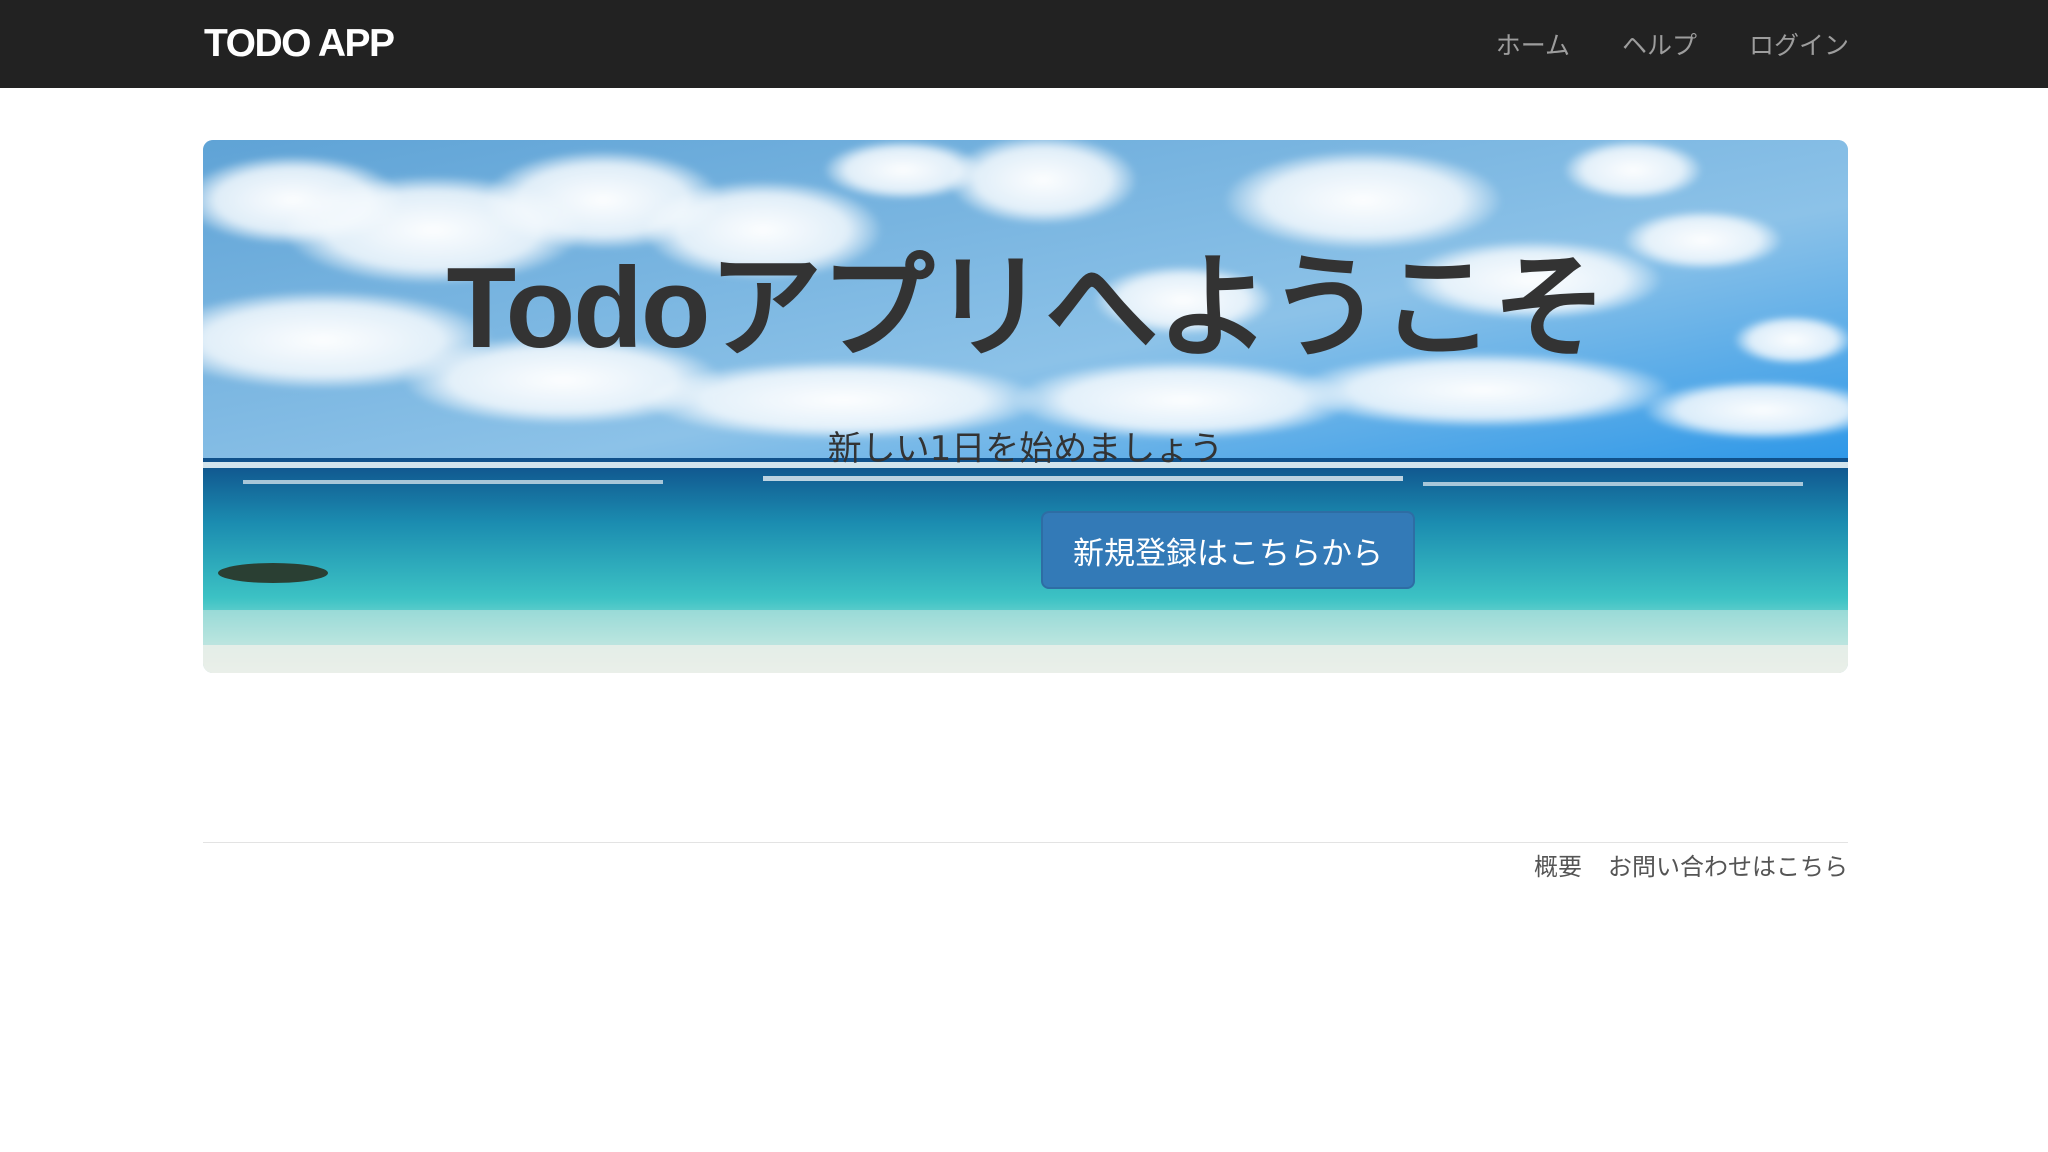  I want to click on nav-item-login: ログイン, so click(1799, 44).